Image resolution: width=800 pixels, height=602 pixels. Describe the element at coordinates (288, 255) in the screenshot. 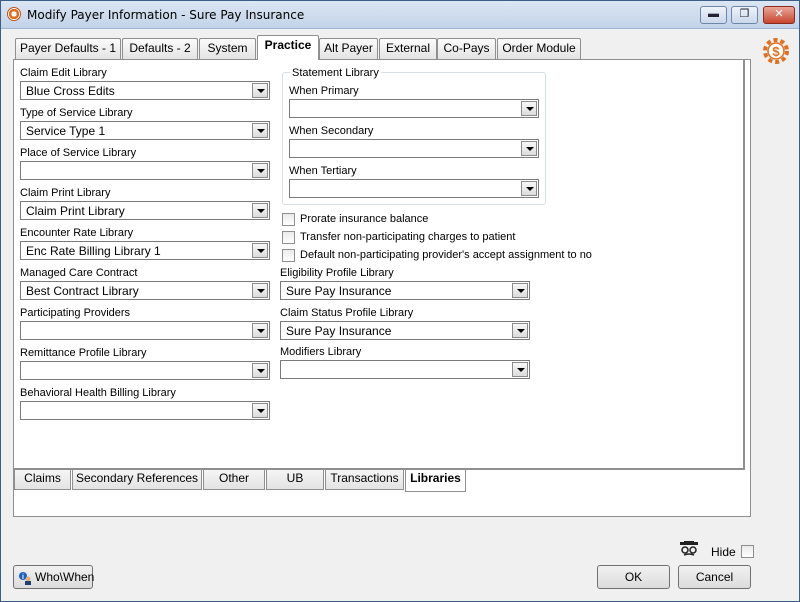

I see `default-accept-assignment-checkbox` at that location.